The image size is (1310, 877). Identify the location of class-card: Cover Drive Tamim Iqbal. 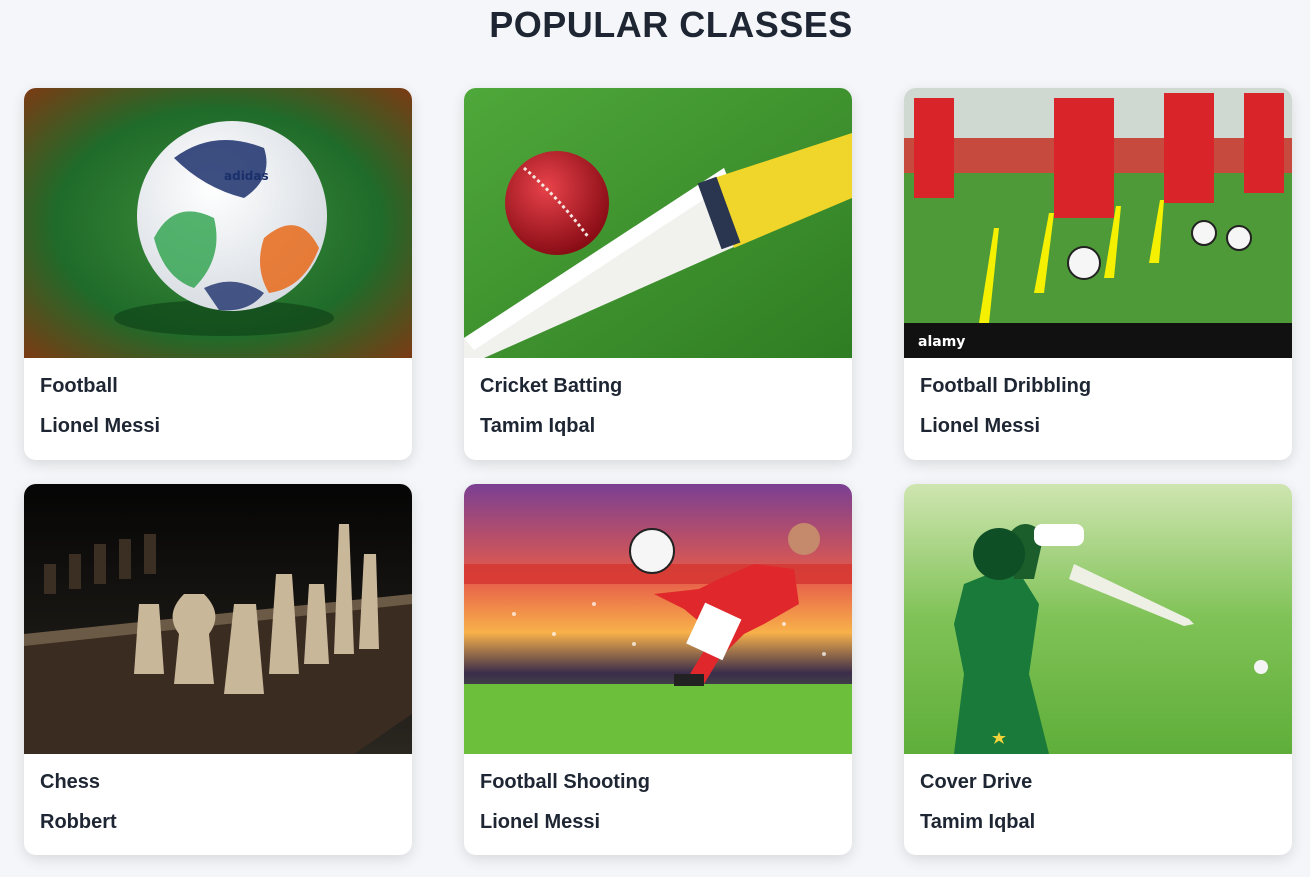
(1098, 669).